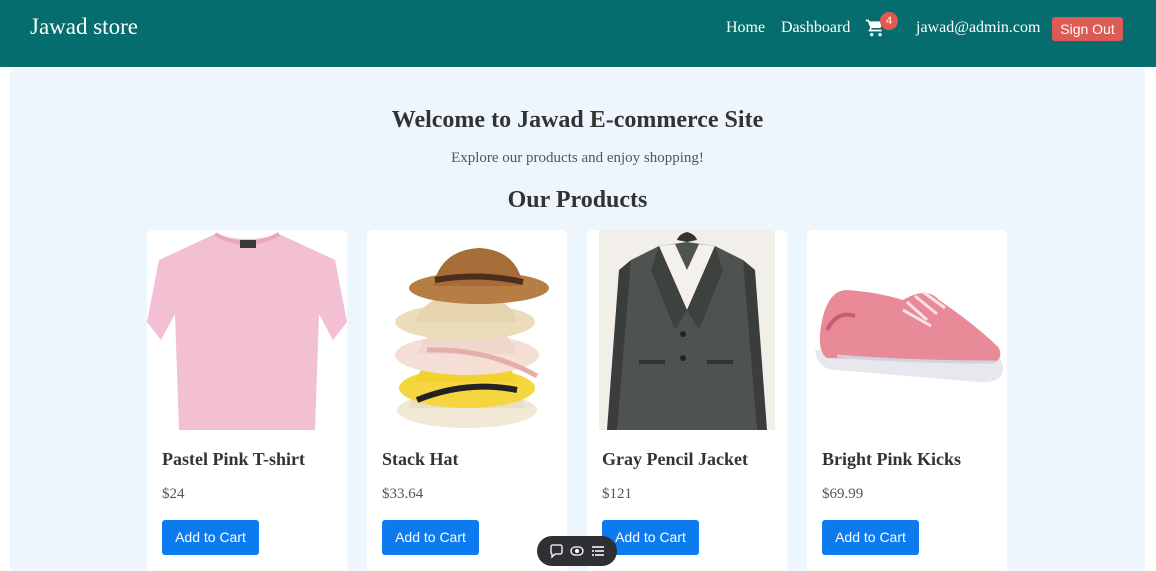  I want to click on product-price: $33.64, so click(403, 494).